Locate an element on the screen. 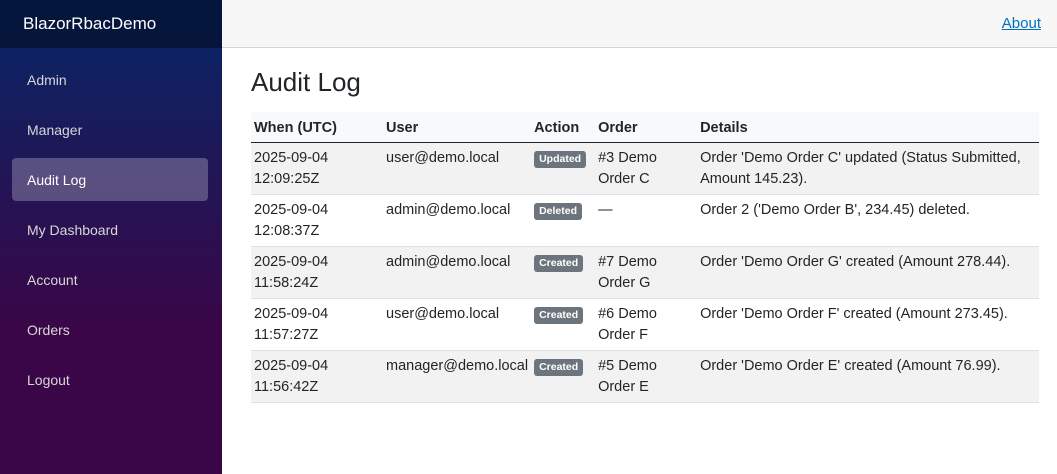 This screenshot has width=1057, height=474. cell-order: #6 Demo Order F is located at coordinates (646, 324).